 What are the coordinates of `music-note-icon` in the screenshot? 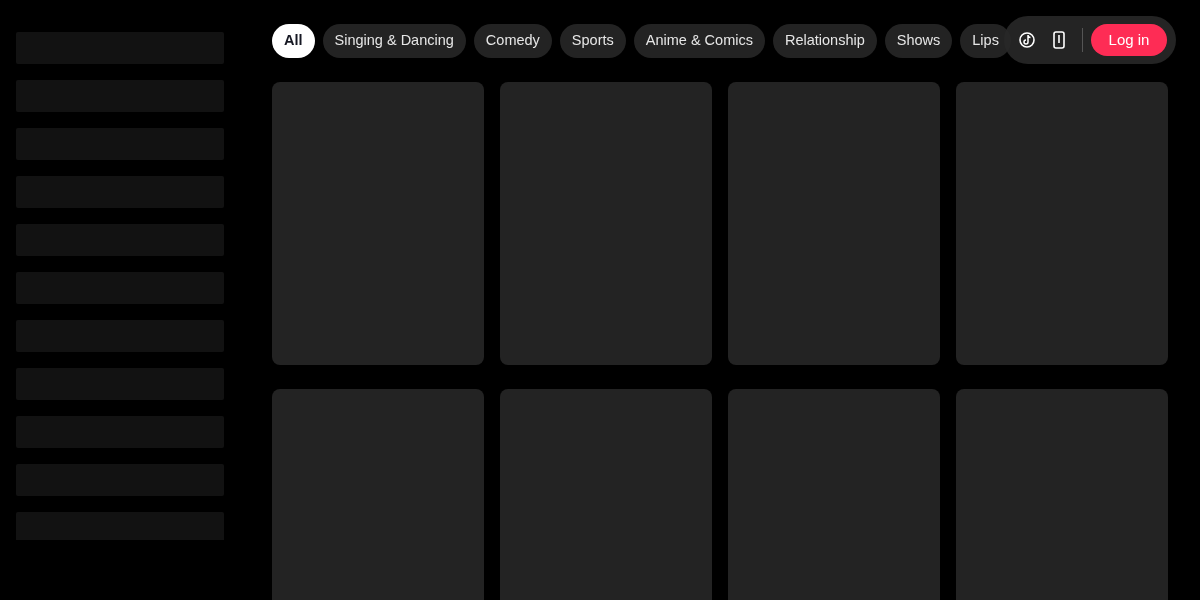 It's located at (1027, 40).